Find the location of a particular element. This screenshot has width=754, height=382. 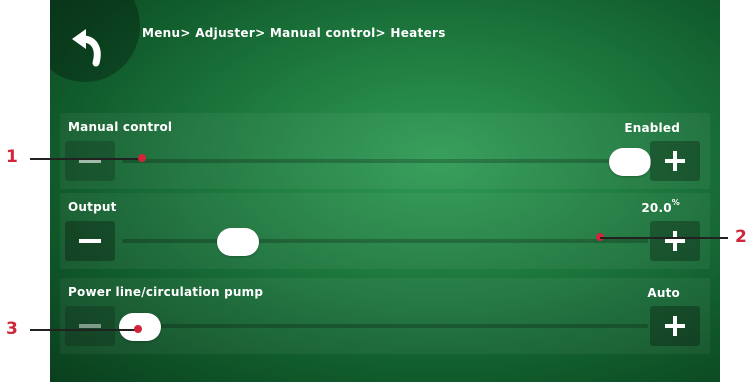

output-increase-button is located at coordinates (675, 241).